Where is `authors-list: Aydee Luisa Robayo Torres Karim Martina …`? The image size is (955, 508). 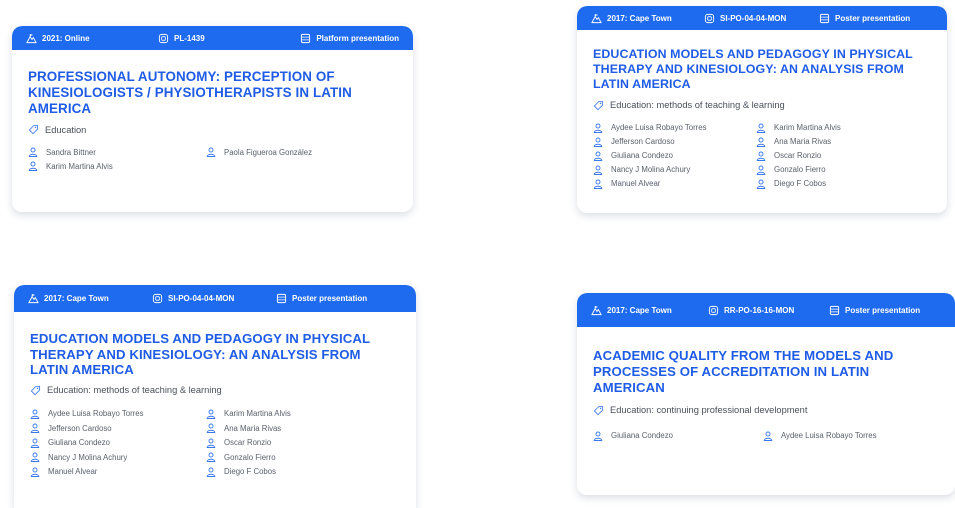
authors-list: Aydee Luisa Robayo Torres Karim Martina … is located at coordinates (762, 156).